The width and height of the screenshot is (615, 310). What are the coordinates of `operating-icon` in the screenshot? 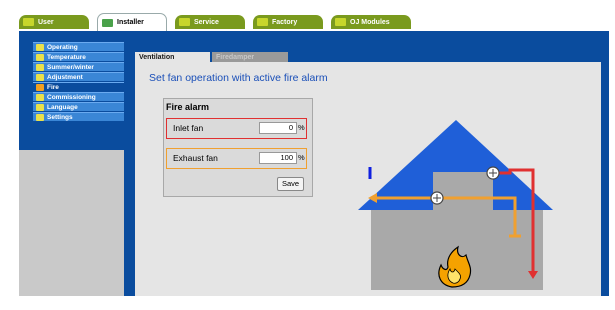 It's located at (40, 47).